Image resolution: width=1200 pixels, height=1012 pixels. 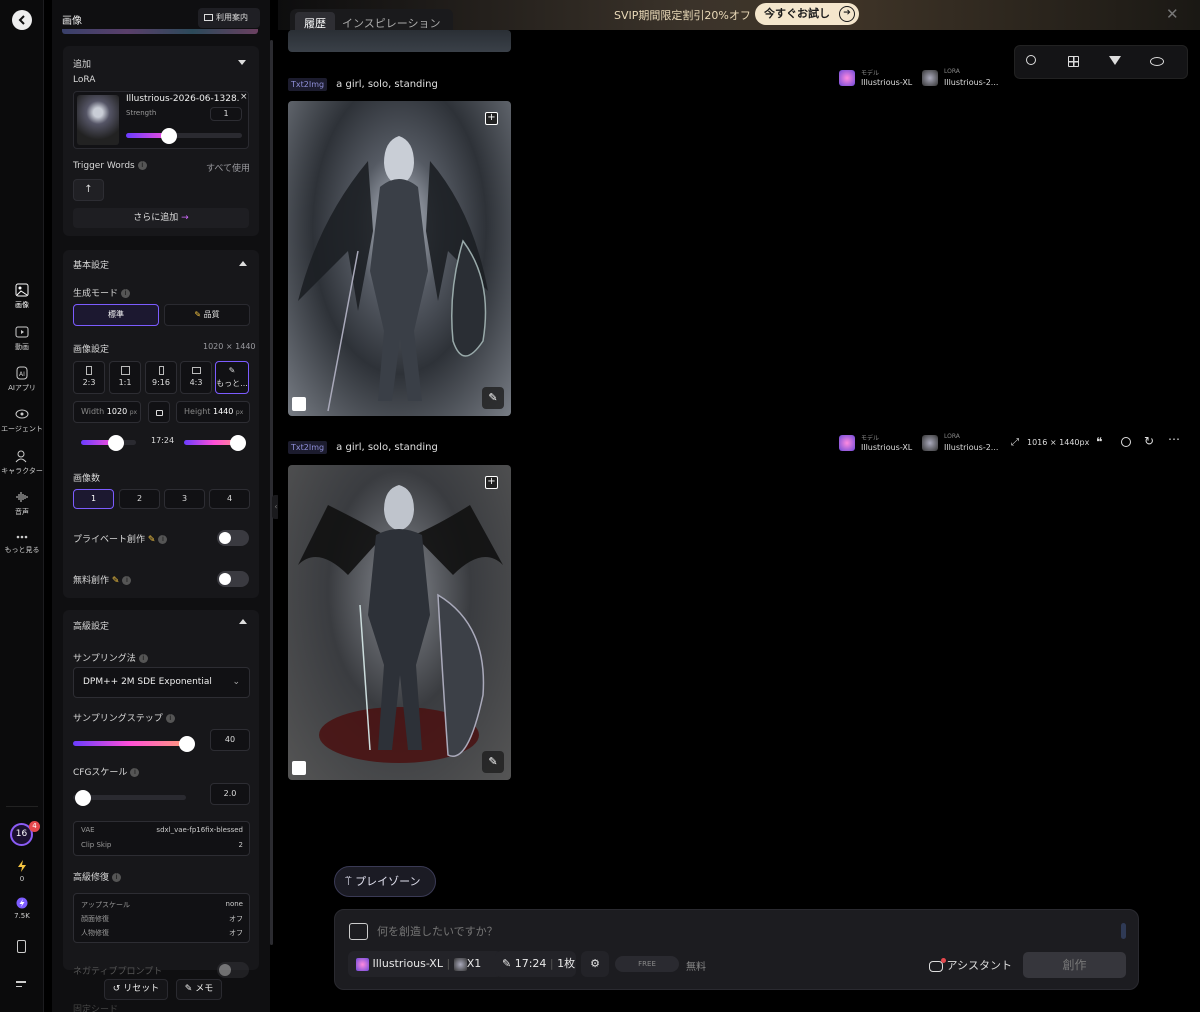 I want to click on create-button: 創作, so click(x=1074, y=965).